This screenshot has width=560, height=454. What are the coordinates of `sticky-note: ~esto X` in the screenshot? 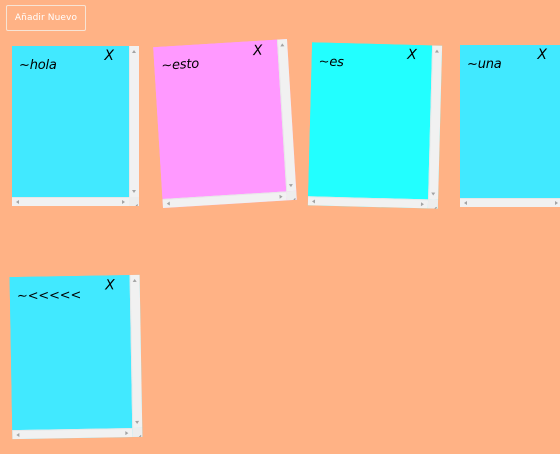 It's located at (225, 123).